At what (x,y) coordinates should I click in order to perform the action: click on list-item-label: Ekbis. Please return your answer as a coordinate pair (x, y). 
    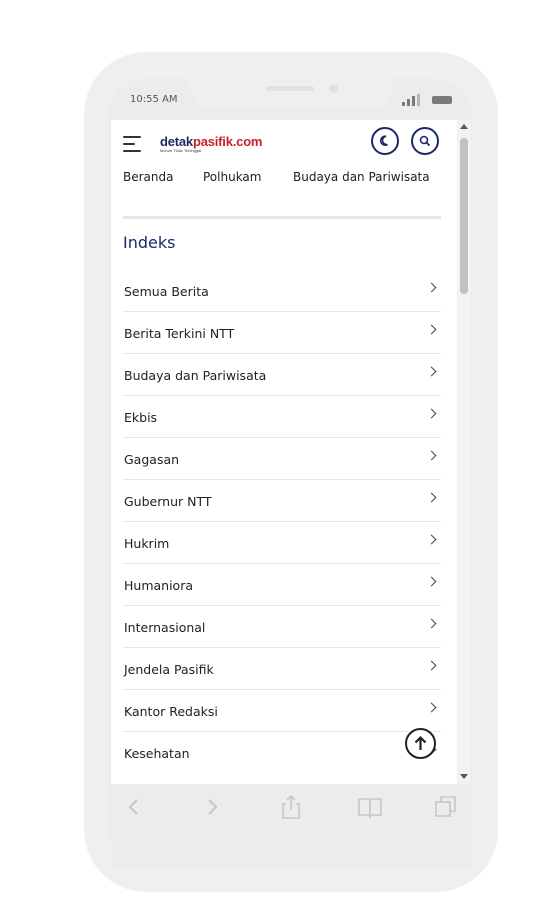
    Looking at the image, I should click on (141, 417).